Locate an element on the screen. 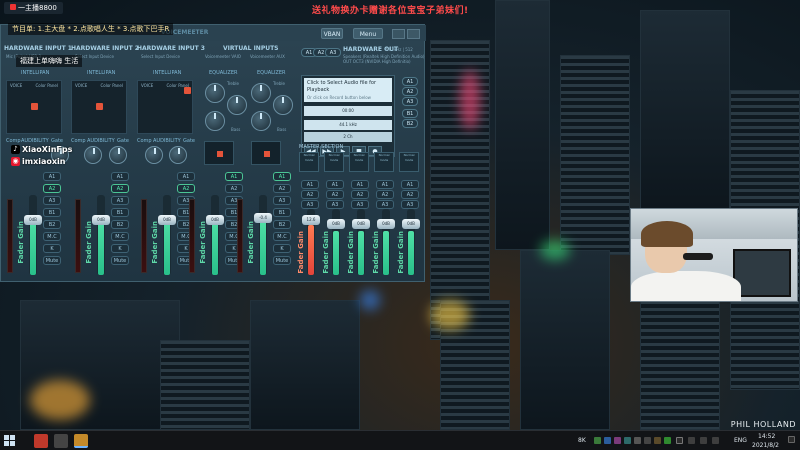 This screenshot has width=800, height=450. master-bus-3-option: A2 is located at coordinates (360, 194).